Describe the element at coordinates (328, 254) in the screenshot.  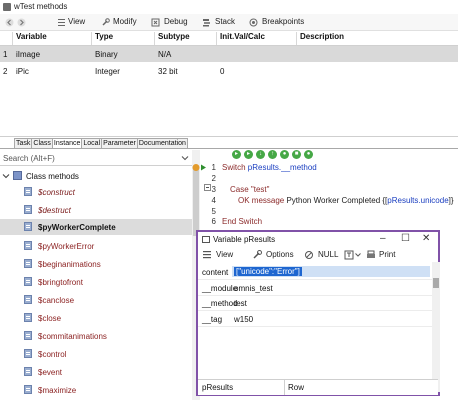
I see `null-button: NULL` at that location.